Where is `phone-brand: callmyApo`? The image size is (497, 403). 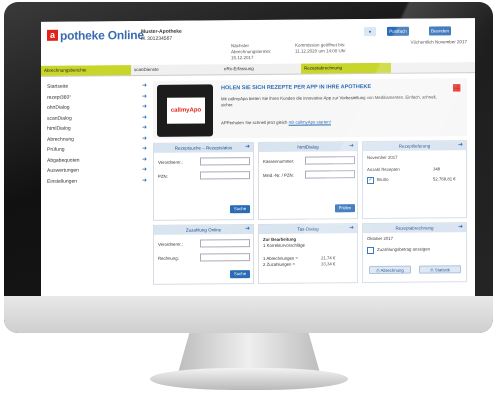
phone-brand: callmyApo is located at coordinates (186, 110).